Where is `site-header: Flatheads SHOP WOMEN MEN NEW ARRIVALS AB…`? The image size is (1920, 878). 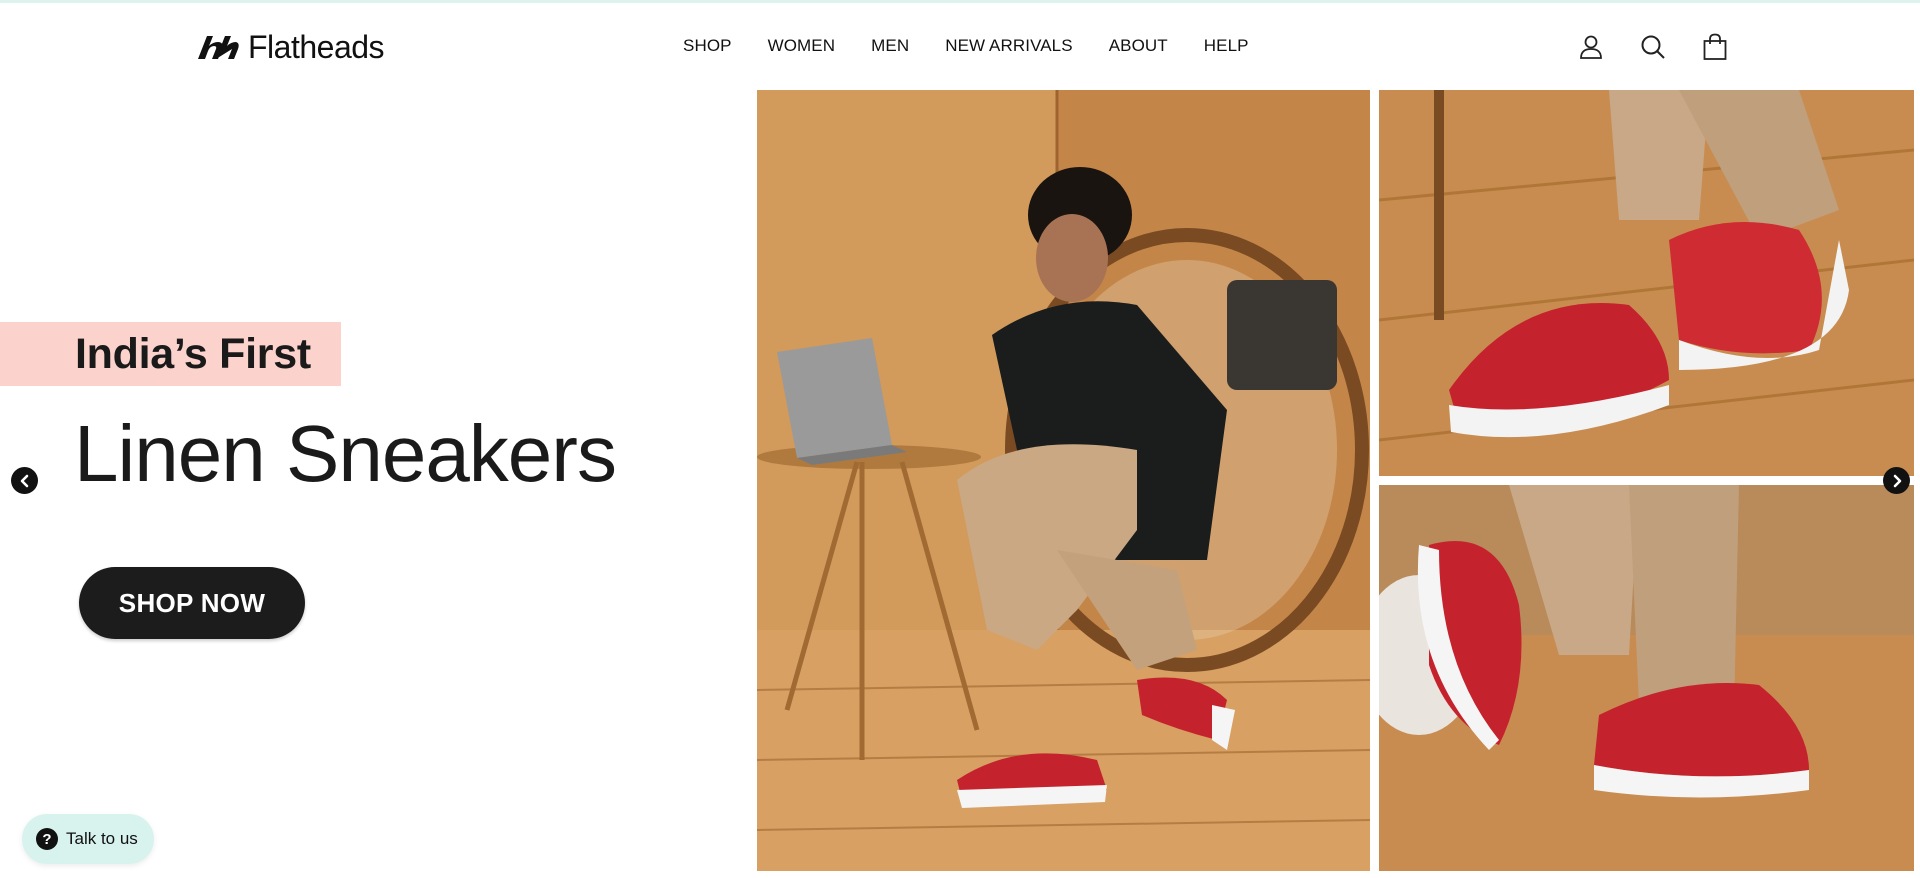
site-header: Flatheads SHOP WOMEN MEN NEW ARRIVALS AB… is located at coordinates (960, 45).